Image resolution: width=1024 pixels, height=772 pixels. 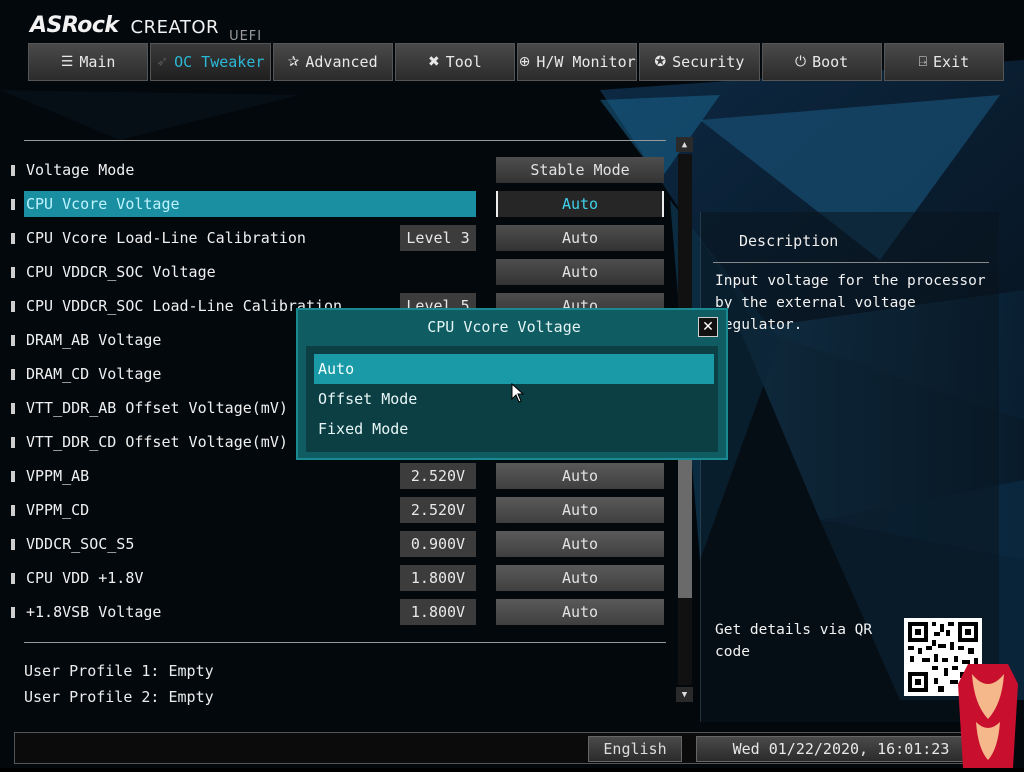 What do you see at coordinates (335, 544) in the screenshot?
I see `setting-row-vddcr-soc-s5: VDDCR_SOC_S5 0.900V Auto` at bounding box center [335, 544].